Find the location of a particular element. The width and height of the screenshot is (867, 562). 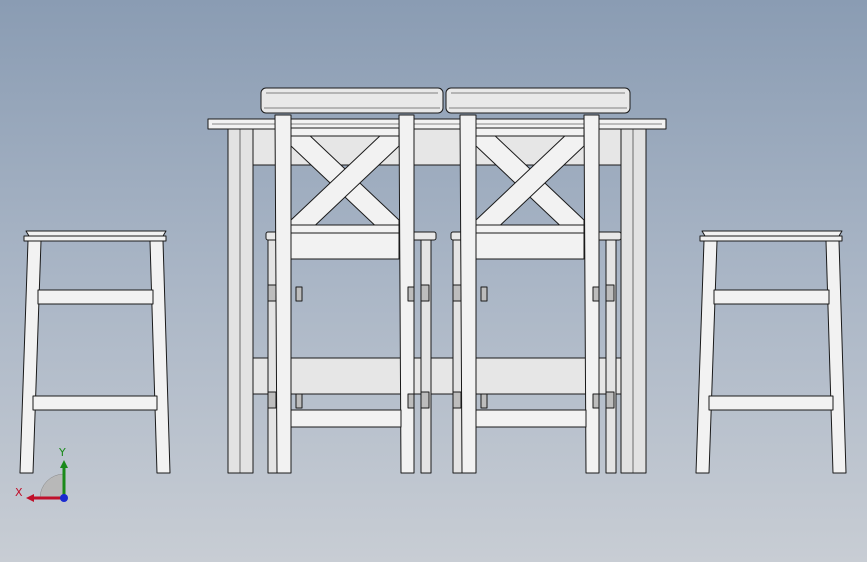

chair-right-upright-left is located at coordinates (468, 294).